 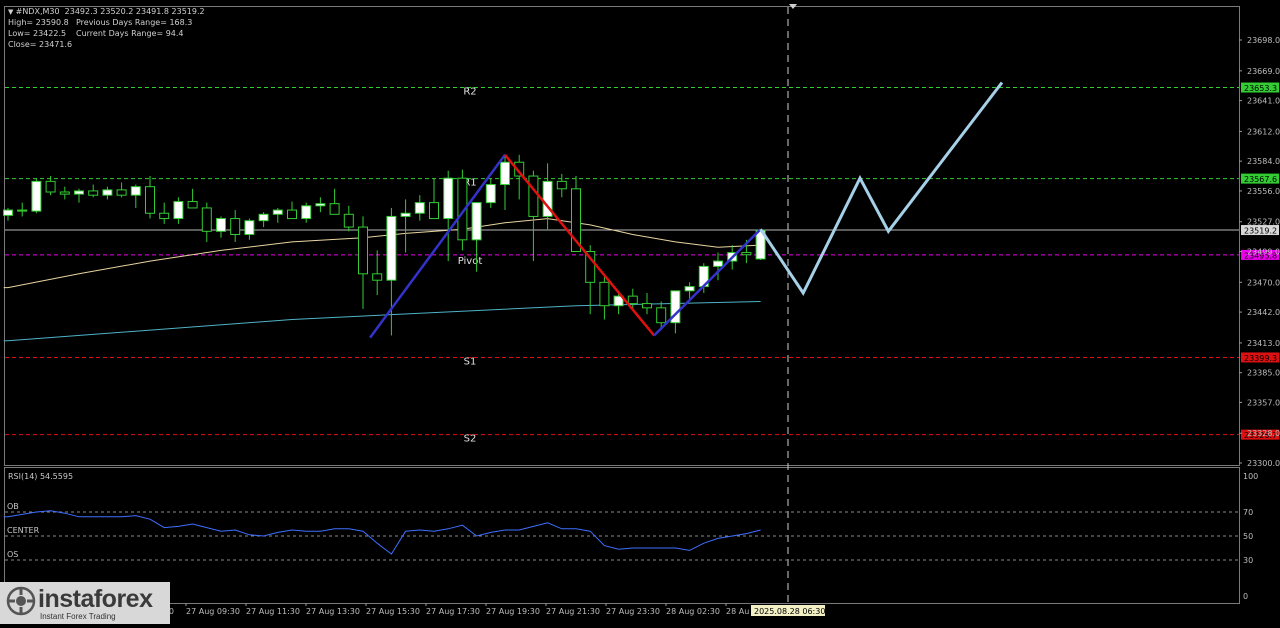 What do you see at coordinates (1263, 131) in the screenshot?
I see `price-tick-label: 23612.0` at bounding box center [1263, 131].